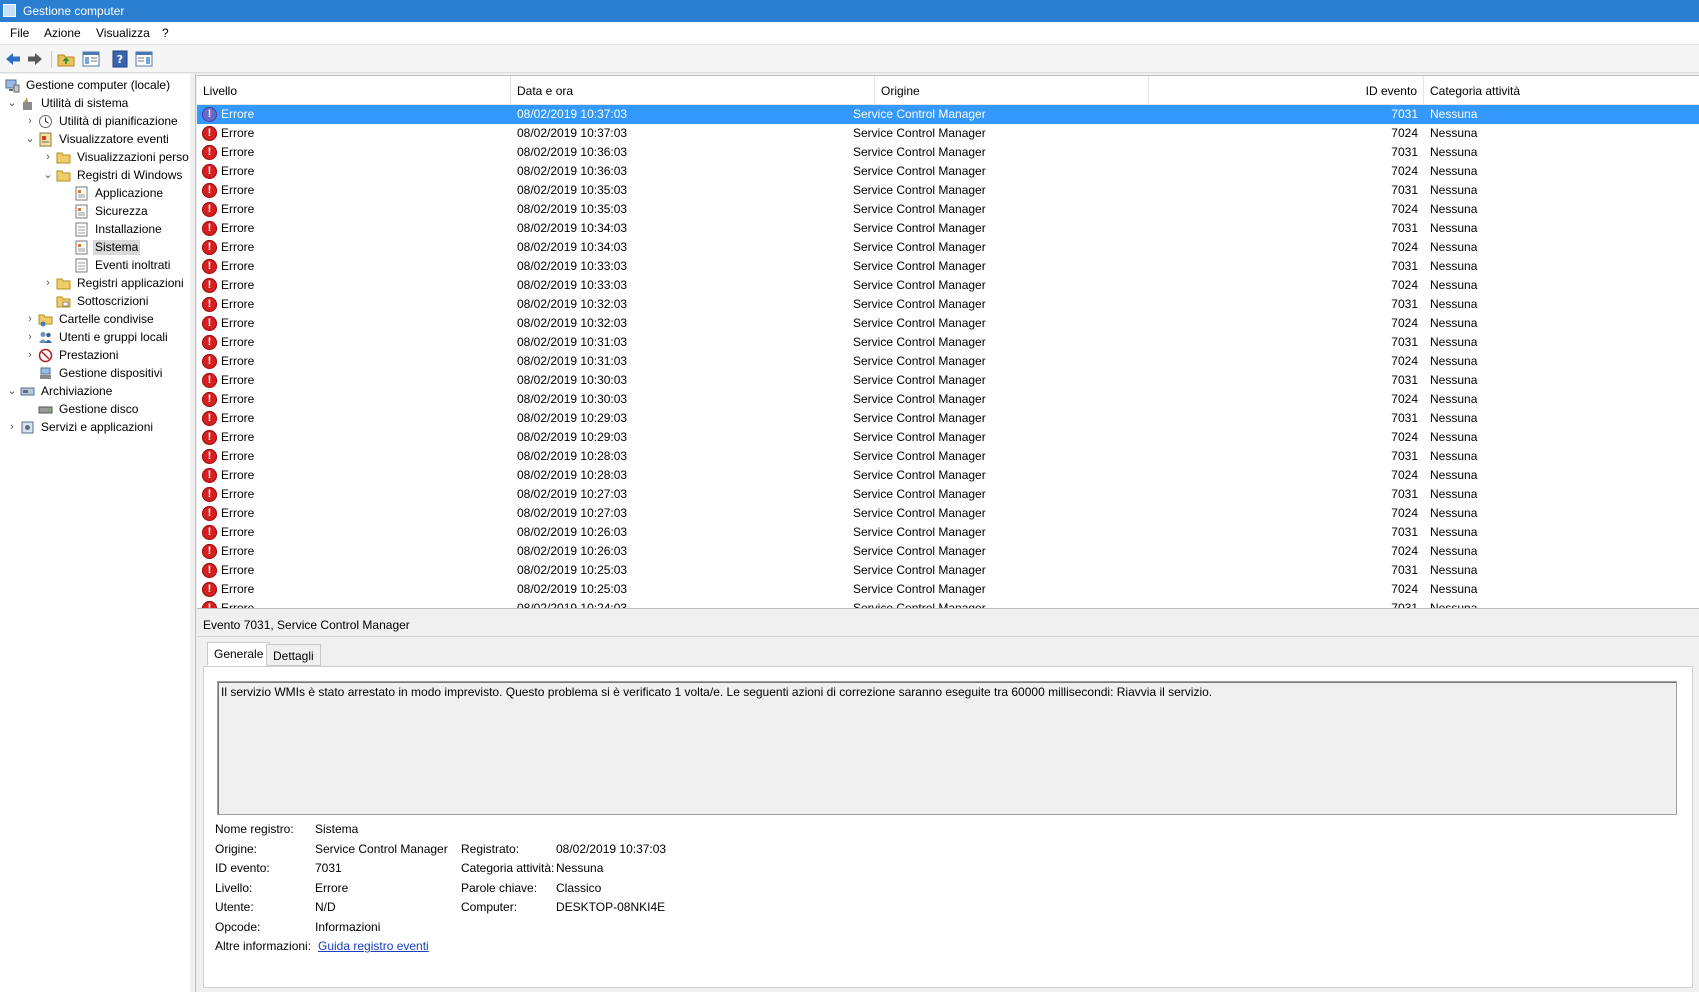 Image resolution: width=1699 pixels, height=992 pixels. What do you see at coordinates (572, 551) in the screenshot?
I see `cell-data-ora: 08/02/2019 10:26:03` at bounding box center [572, 551].